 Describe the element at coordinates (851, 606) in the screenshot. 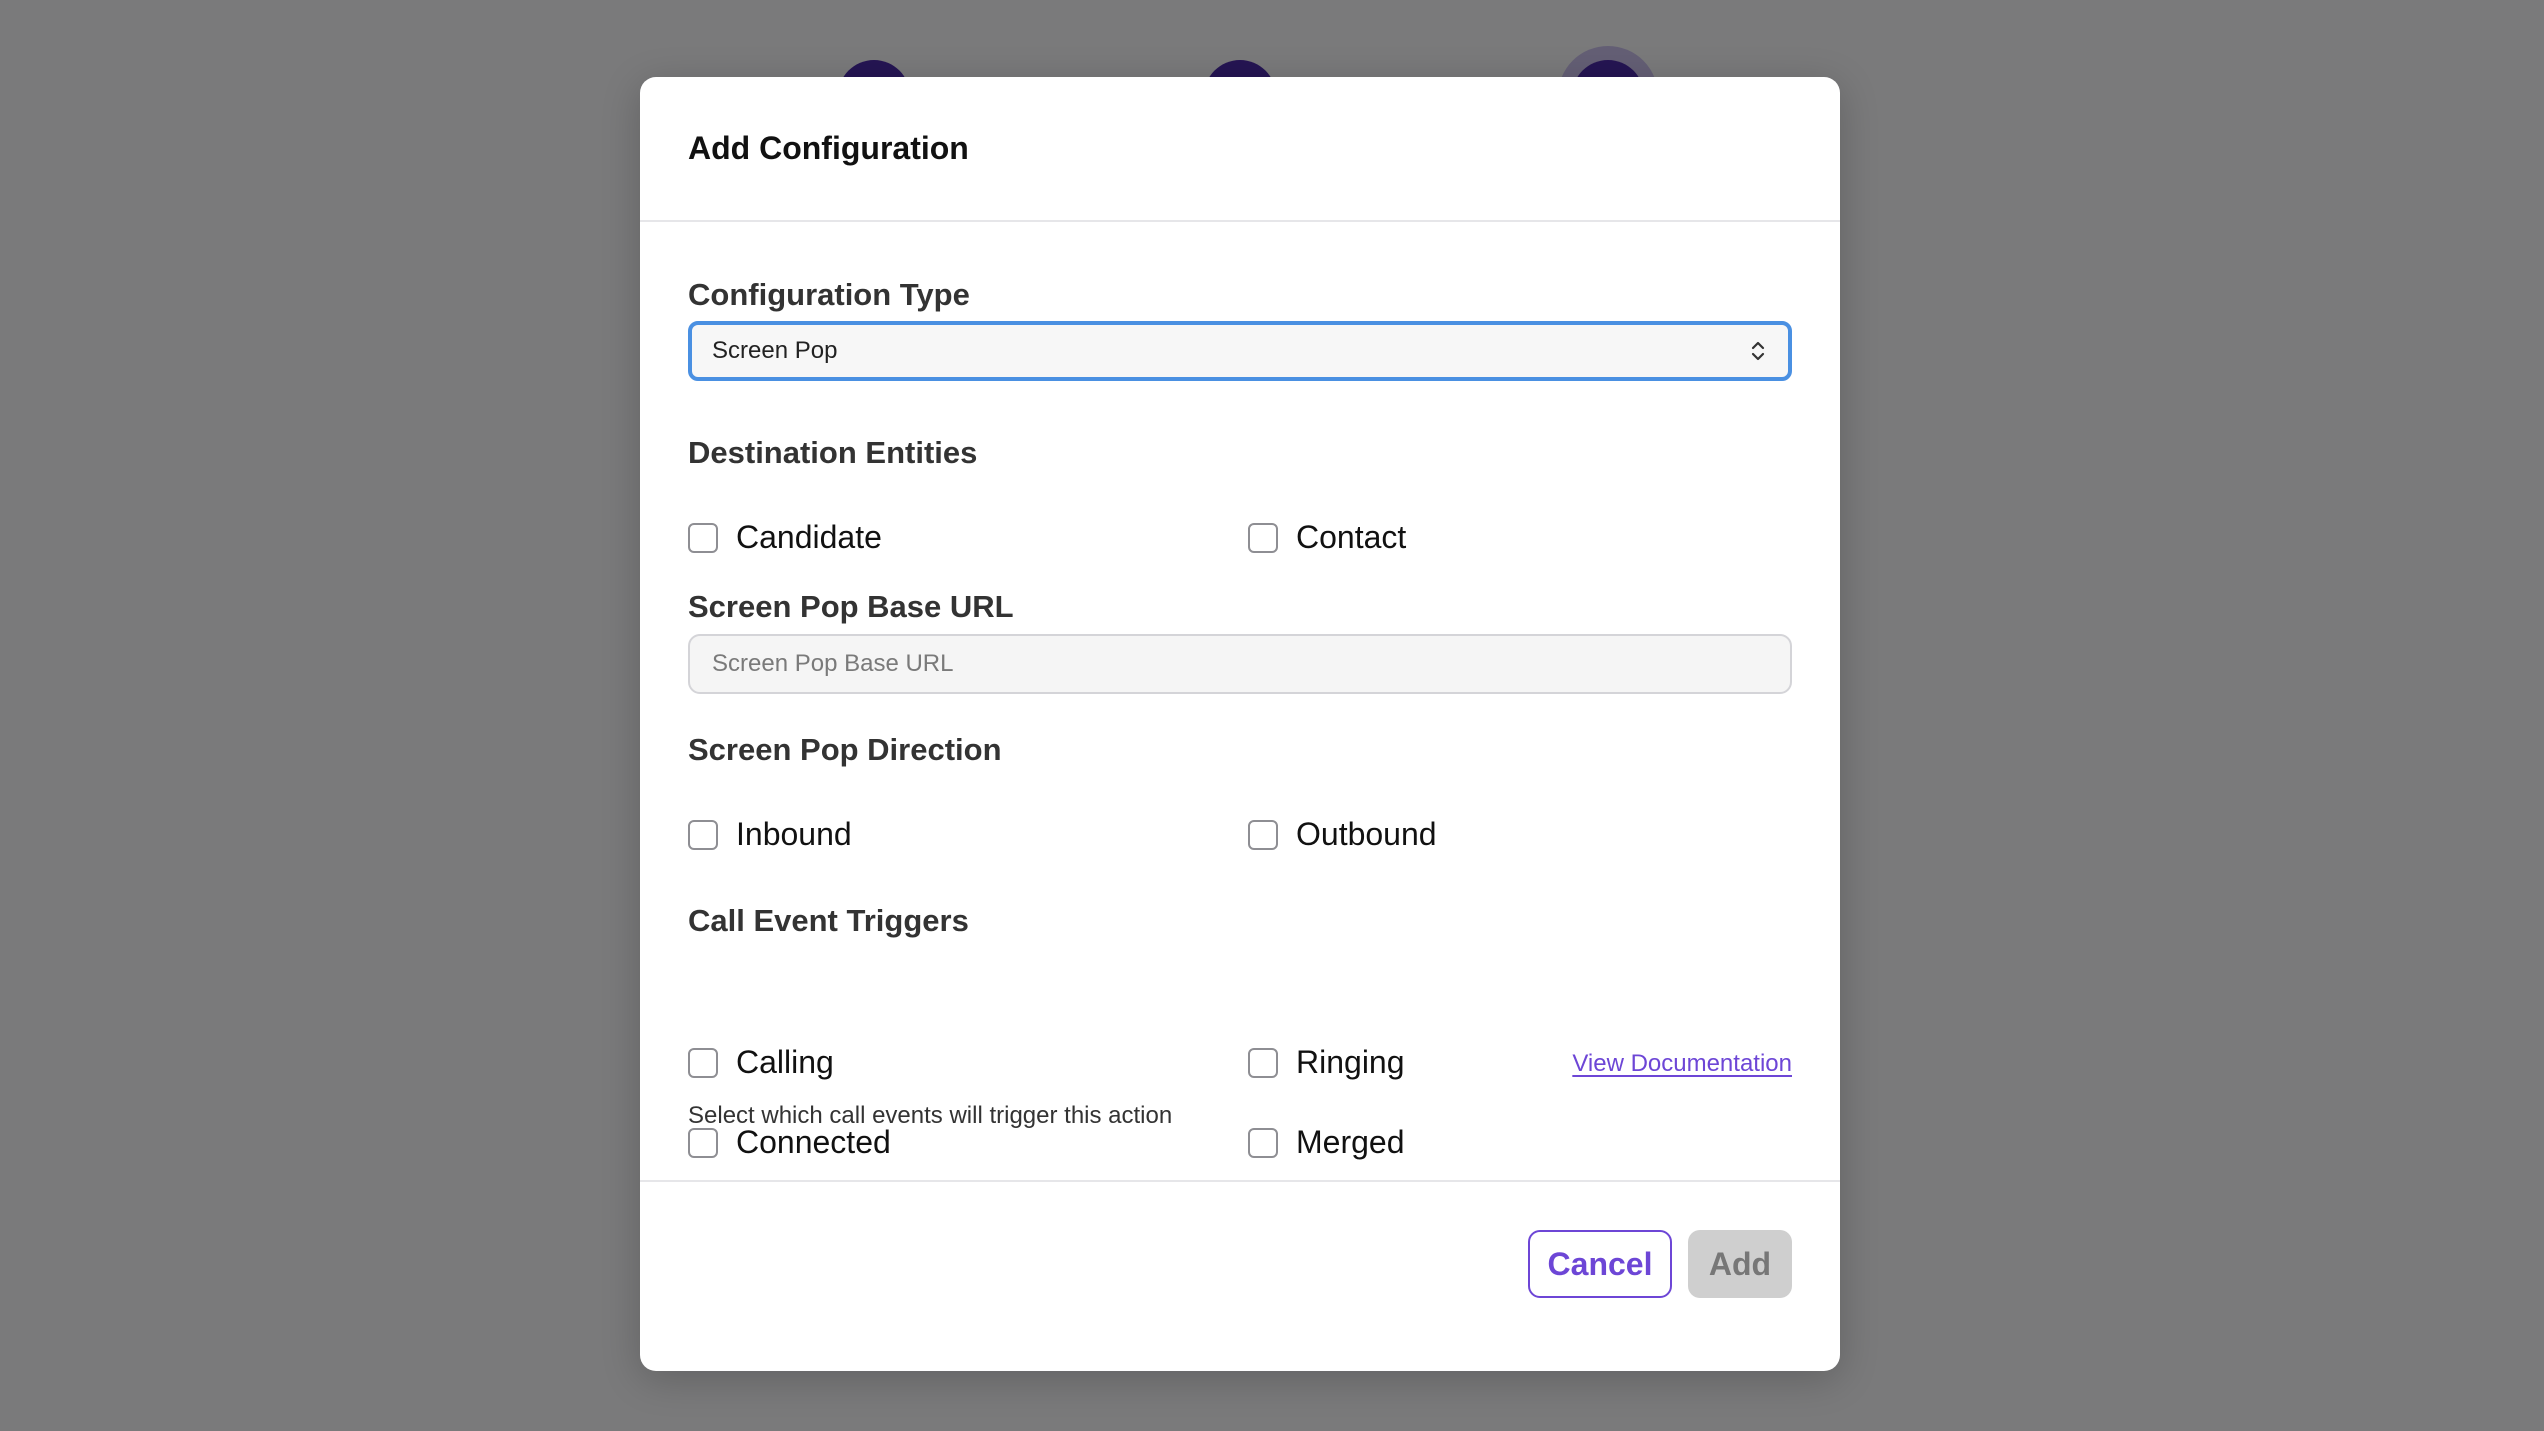

I see `base-url-label: Screen Pop Base URL` at that location.